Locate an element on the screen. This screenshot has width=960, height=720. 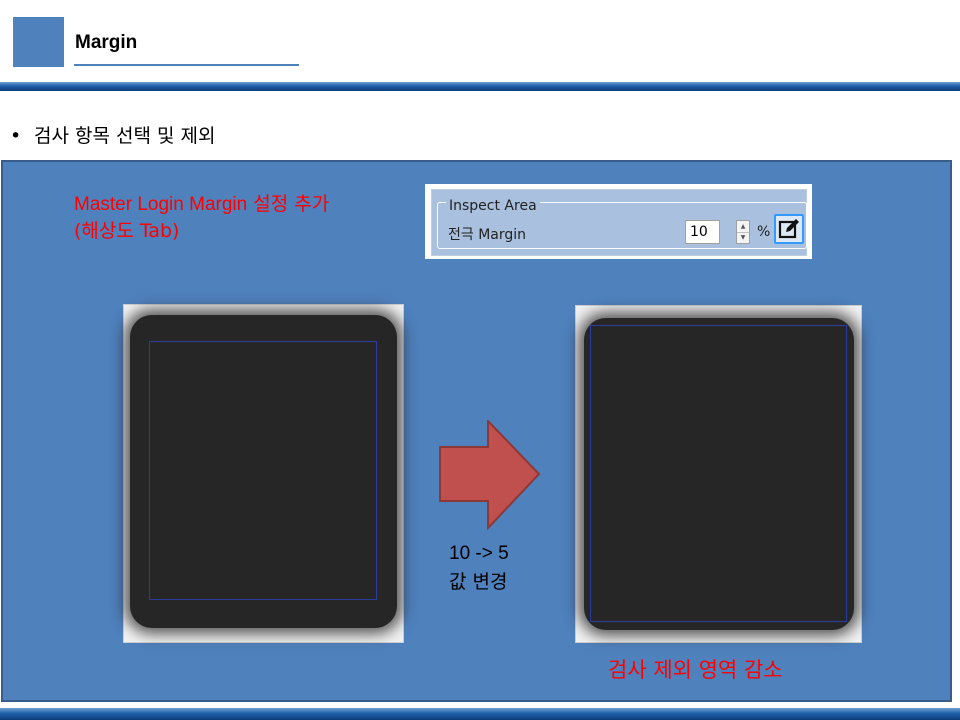
right-arrow-icon is located at coordinates (490, 475).